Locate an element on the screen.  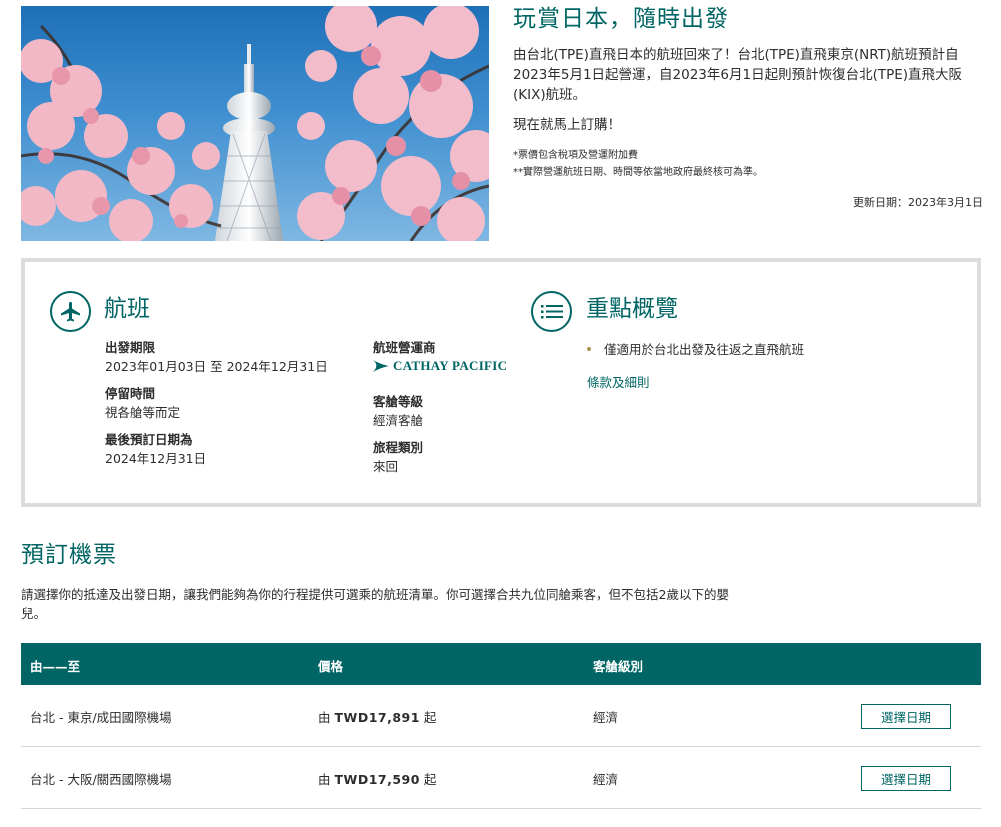
fare-table-header: 由——至 價格 客艙級別 is located at coordinates (501, 664).